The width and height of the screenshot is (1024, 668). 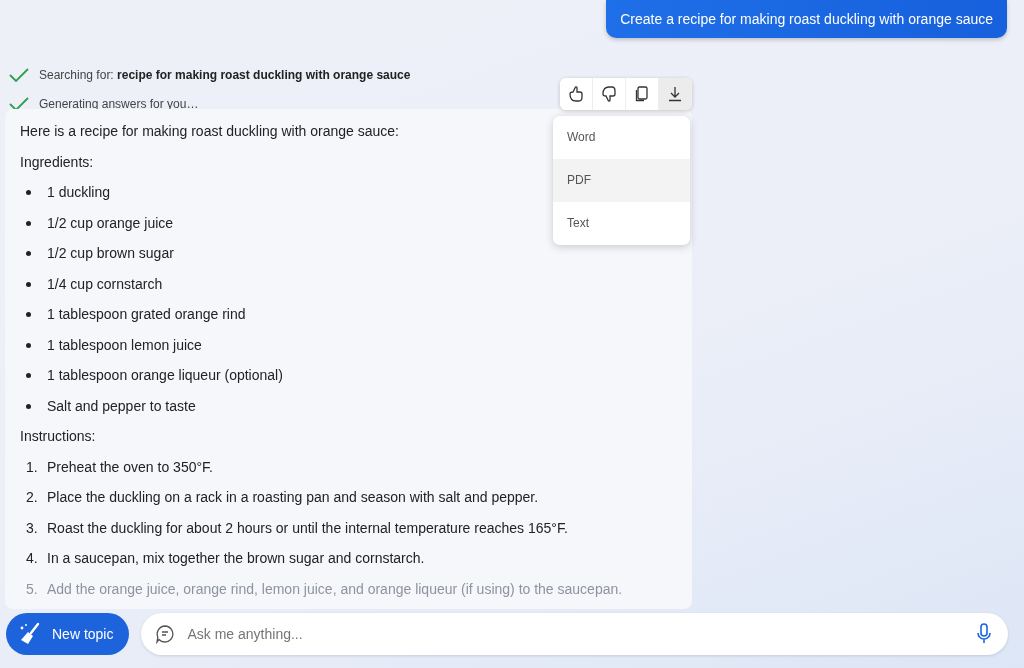 What do you see at coordinates (32, 528) in the screenshot?
I see `step-number: 3.` at bounding box center [32, 528].